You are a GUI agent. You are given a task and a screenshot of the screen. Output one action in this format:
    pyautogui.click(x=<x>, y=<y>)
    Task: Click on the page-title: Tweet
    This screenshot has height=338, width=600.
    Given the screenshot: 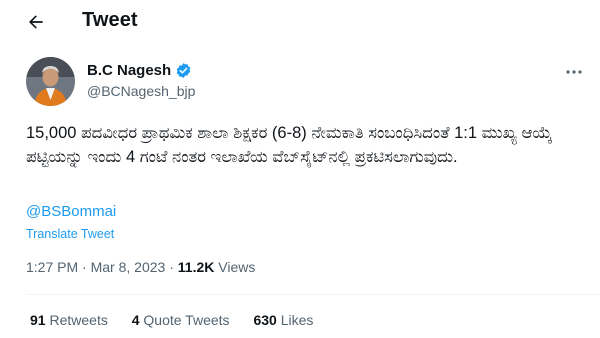 What is the action you would take?
    pyautogui.click(x=110, y=20)
    